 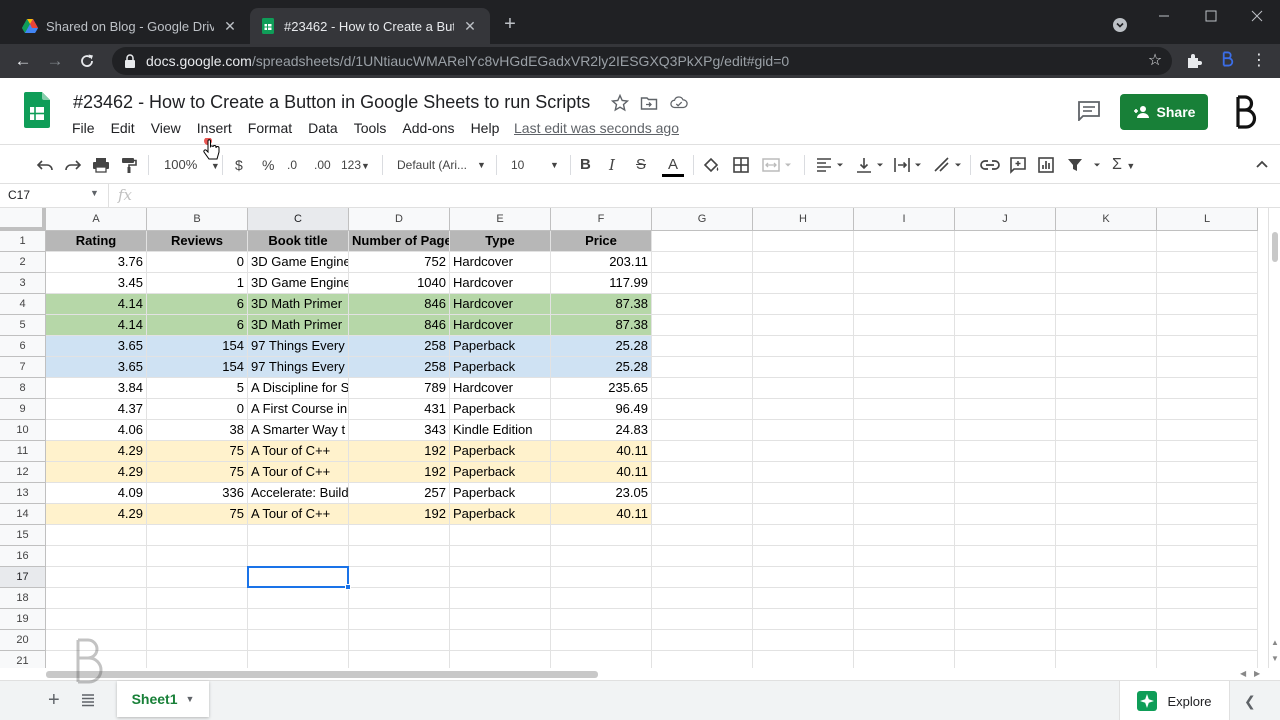 What do you see at coordinates (54, 700) in the screenshot?
I see `add-sheet-icon: +` at bounding box center [54, 700].